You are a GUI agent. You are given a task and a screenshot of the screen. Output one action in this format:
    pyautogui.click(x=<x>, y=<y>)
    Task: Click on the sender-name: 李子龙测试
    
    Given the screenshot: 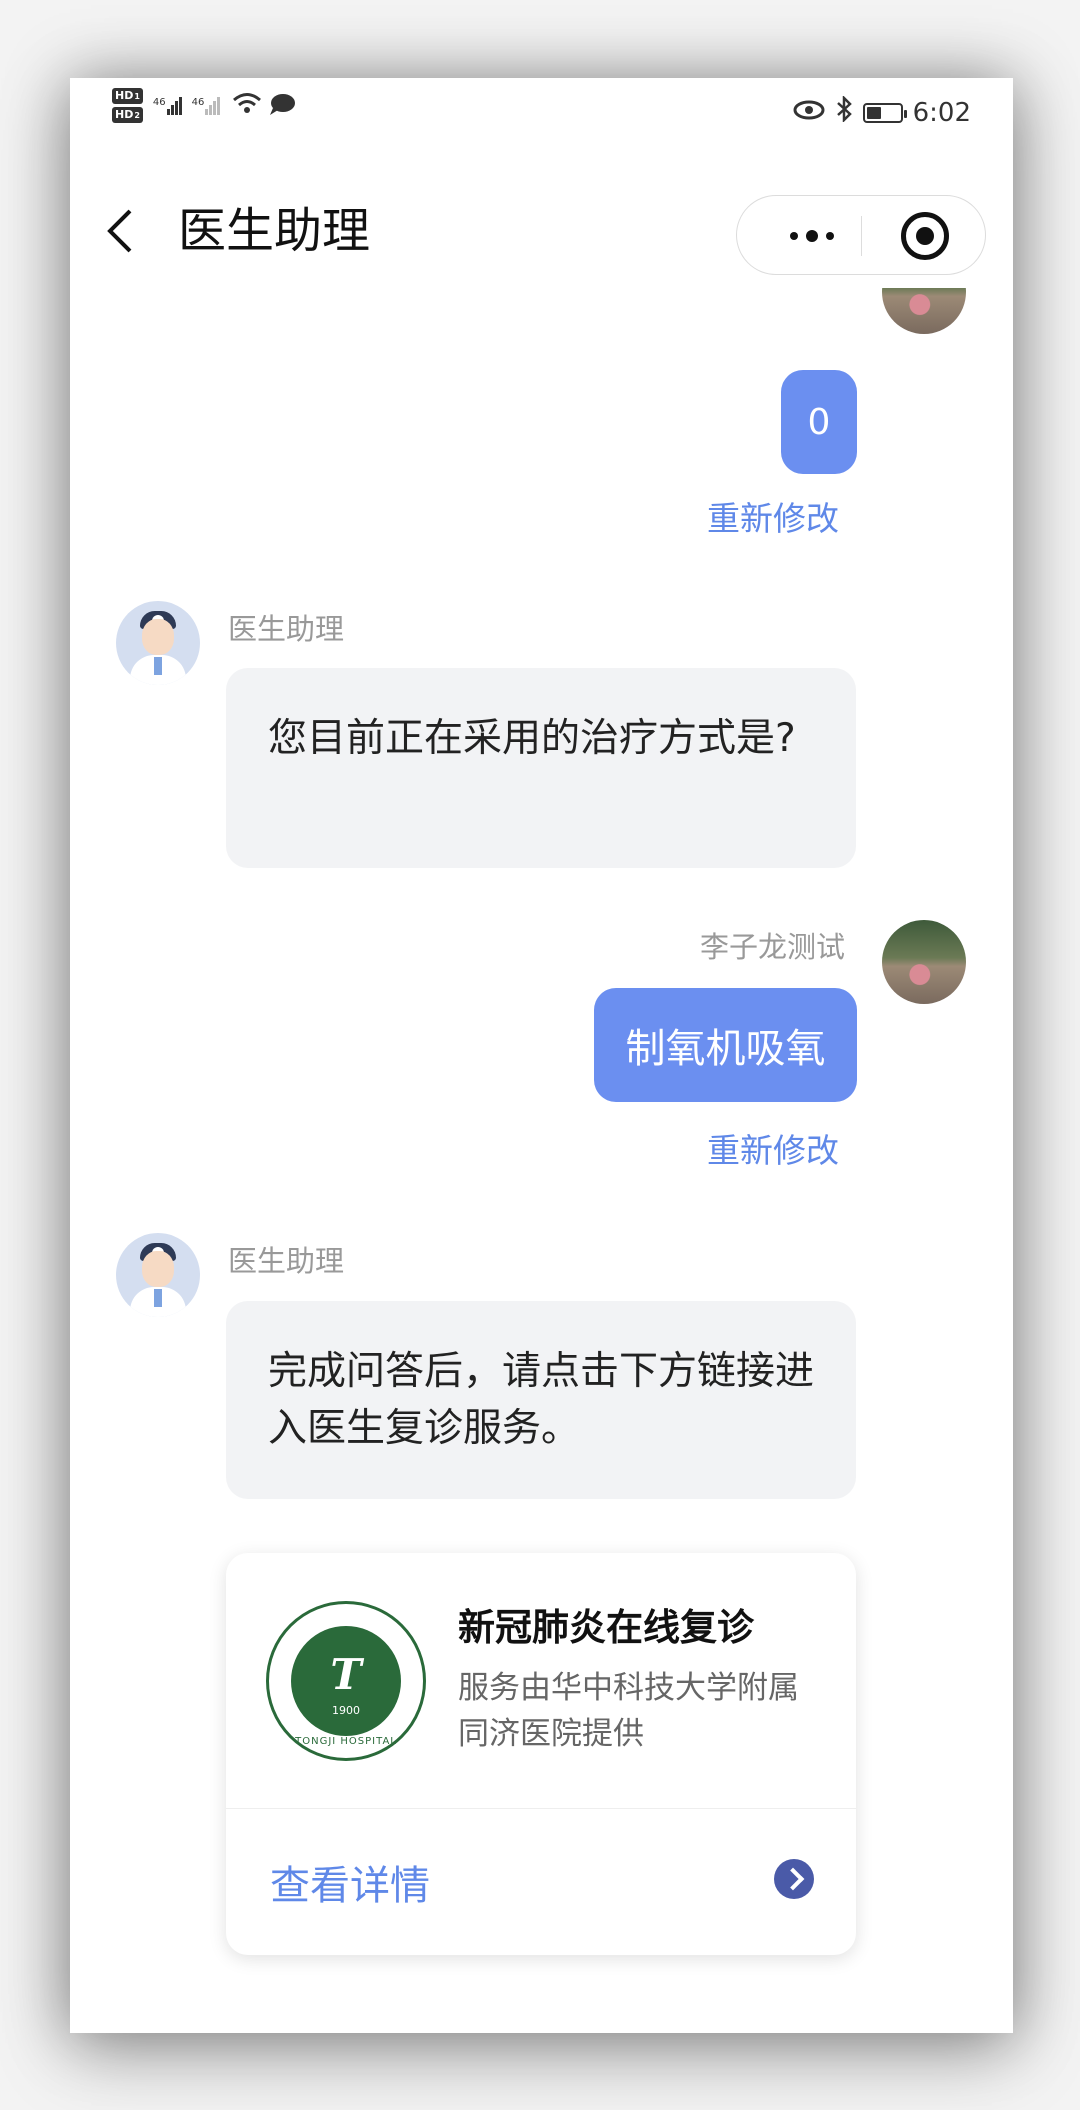 What is the action you would take?
    pyautogui.click(x=773, y=947)
    